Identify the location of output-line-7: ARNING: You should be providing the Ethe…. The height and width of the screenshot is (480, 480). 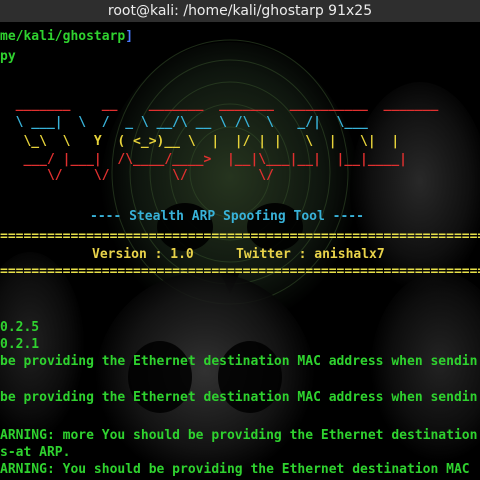
(235, 469).